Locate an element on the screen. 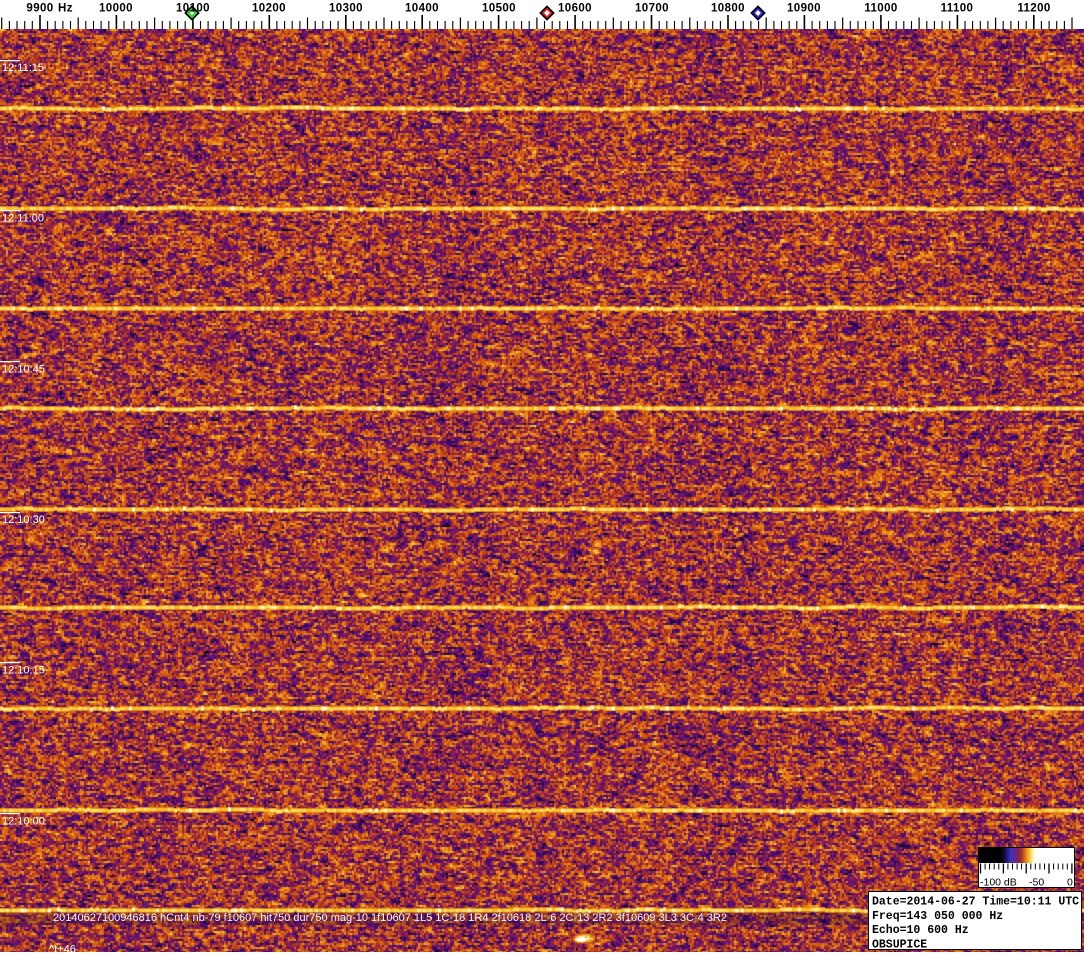 The width and height of the screenshot is (1084, 953). svg-text: 9900 is located at coordinates (39, 9).